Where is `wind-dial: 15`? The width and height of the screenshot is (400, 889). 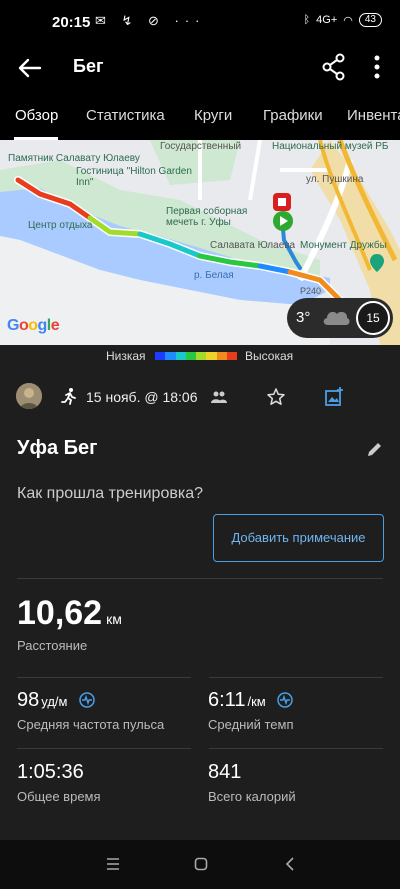
wind-dial: 15 is located at coordinates (373, 318).